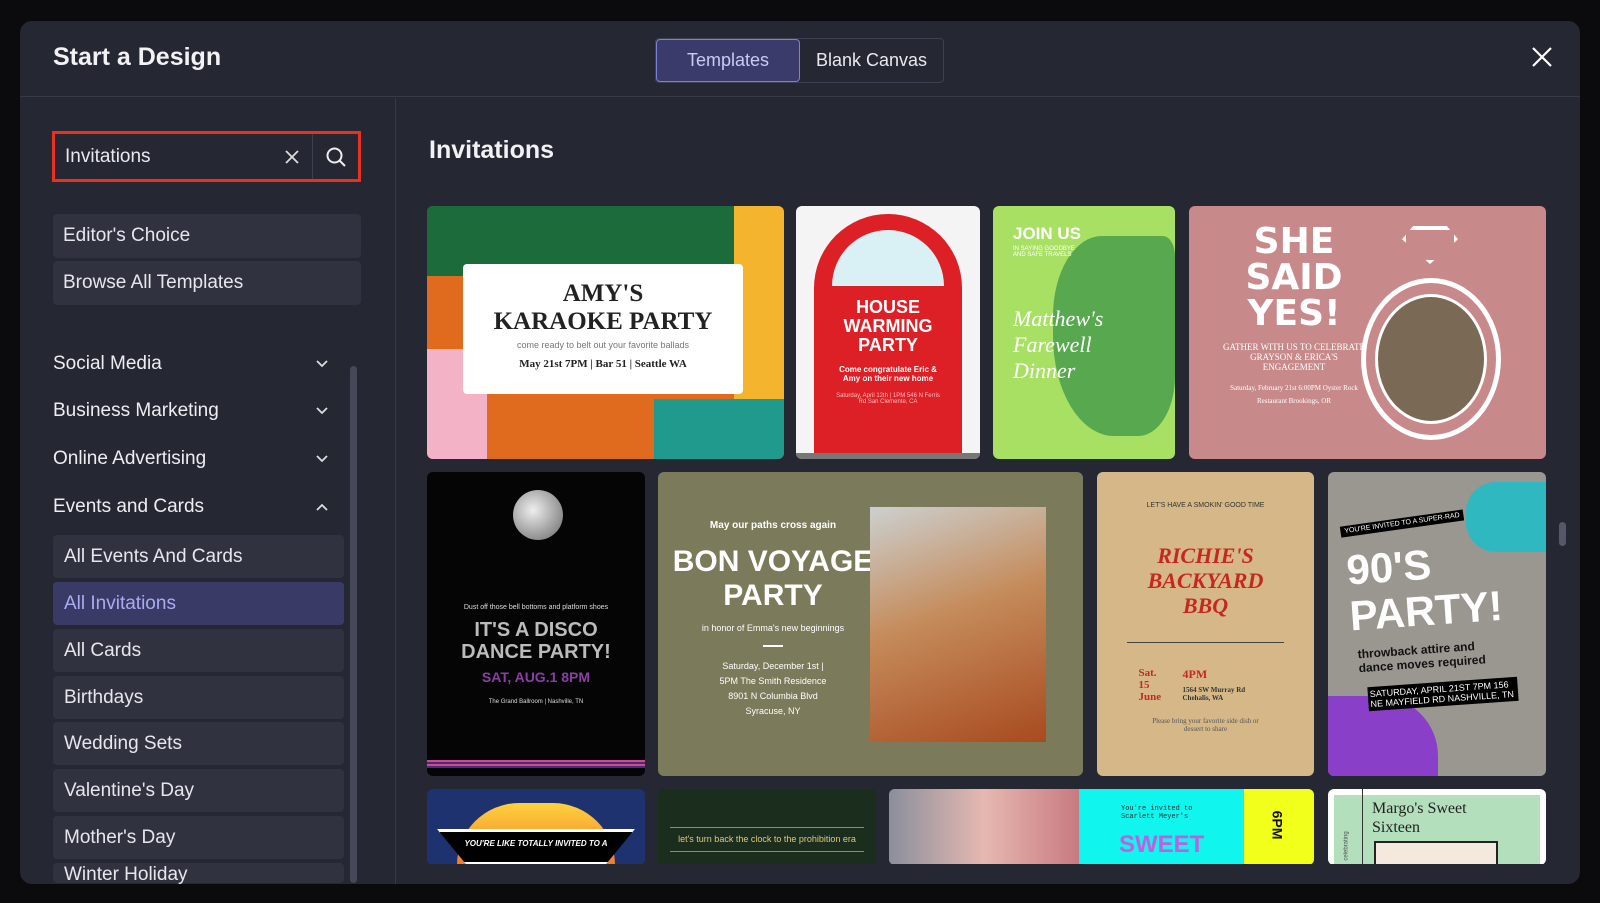 The height and width of the screenshot is (903, 1600). Describe the element at coordinates (198, 743) in the screenshot. I see `sidebar-item-wedding-sets: Wedding Sets` at that location.